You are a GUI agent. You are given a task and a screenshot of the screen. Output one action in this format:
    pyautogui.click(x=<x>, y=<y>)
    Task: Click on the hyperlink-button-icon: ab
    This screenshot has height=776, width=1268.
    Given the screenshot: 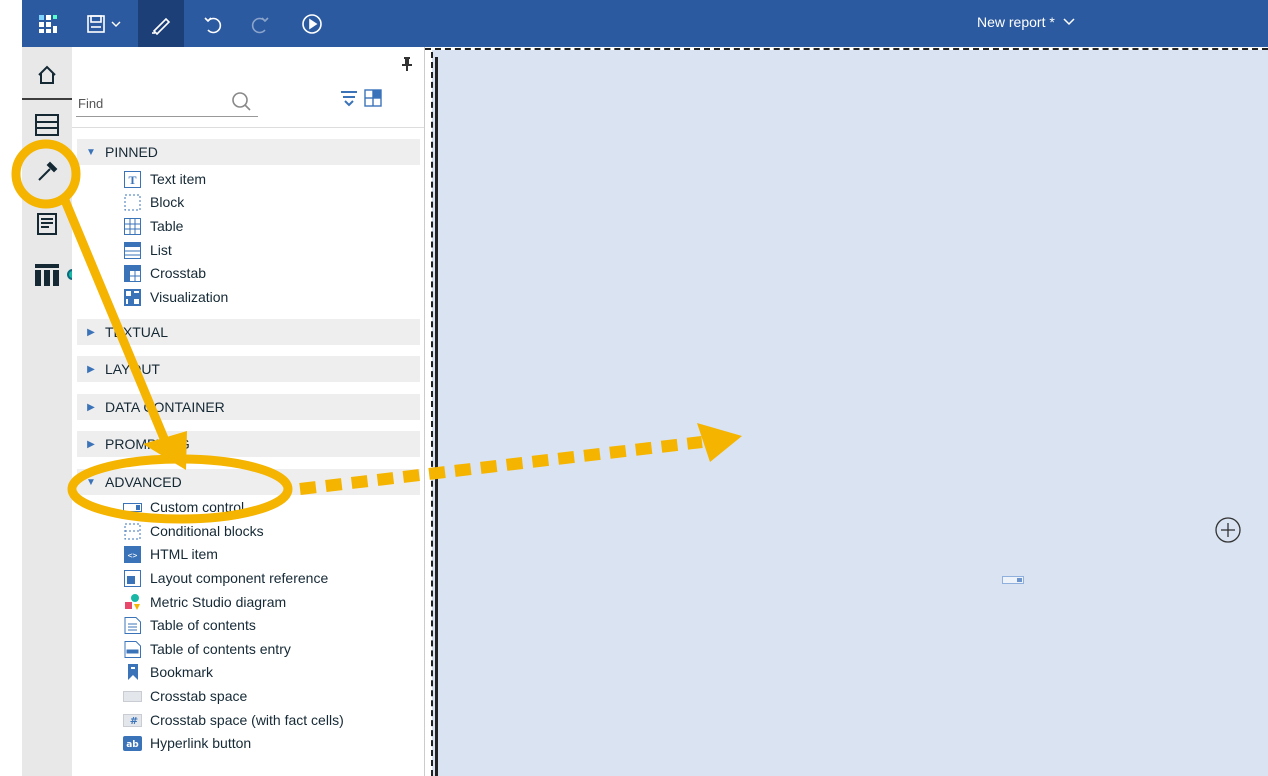 What is the action you would take?
    pyautogui.click(x=132, y=743)
    